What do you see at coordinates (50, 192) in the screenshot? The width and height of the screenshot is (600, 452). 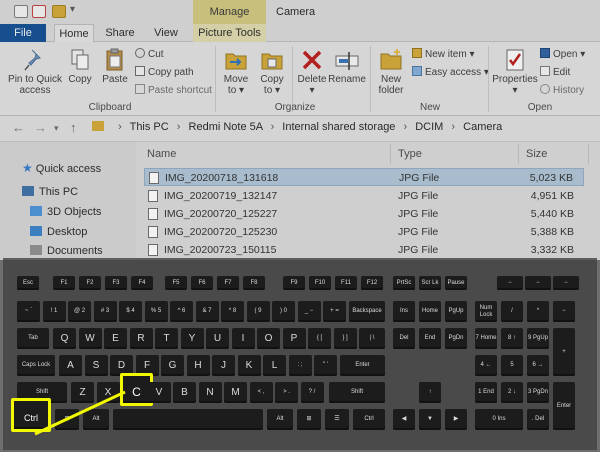 I see `nav-this-pc: This PC` at bounding box center [50, 192].